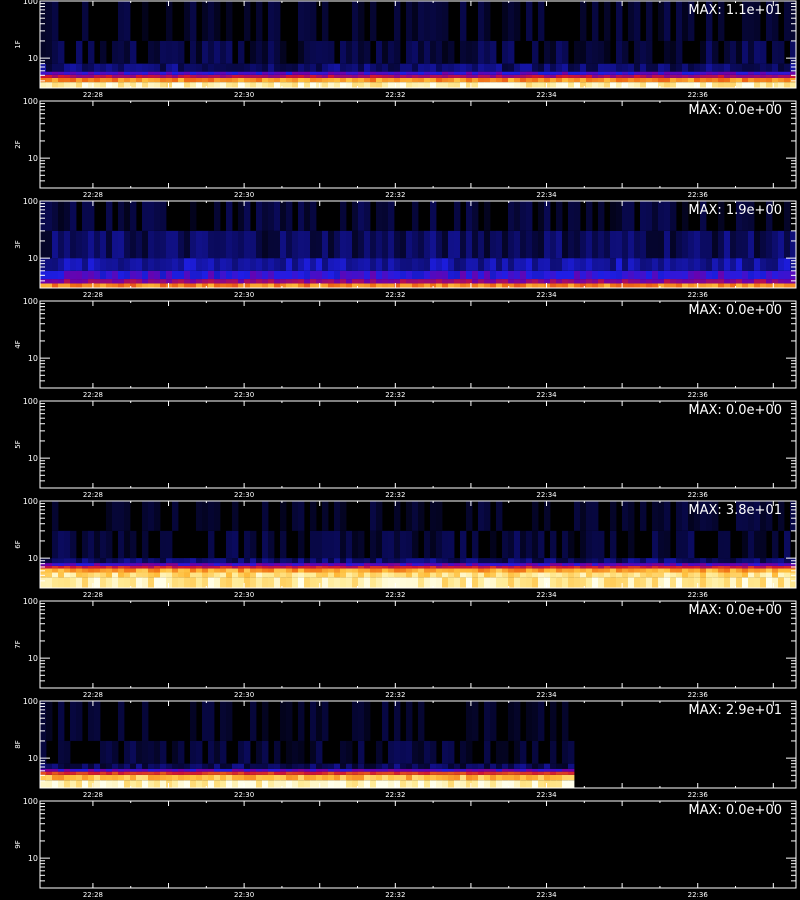  Describe the element at coordinates (18, 244) in the screenshot. I see `panel-label: 3F` at that location.